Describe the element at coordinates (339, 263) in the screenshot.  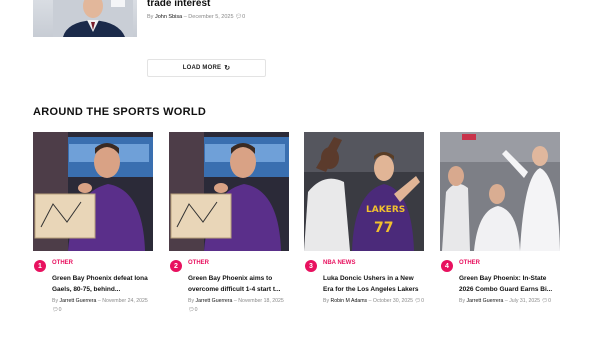
I see `category-label: NBA NEWS` at that location.